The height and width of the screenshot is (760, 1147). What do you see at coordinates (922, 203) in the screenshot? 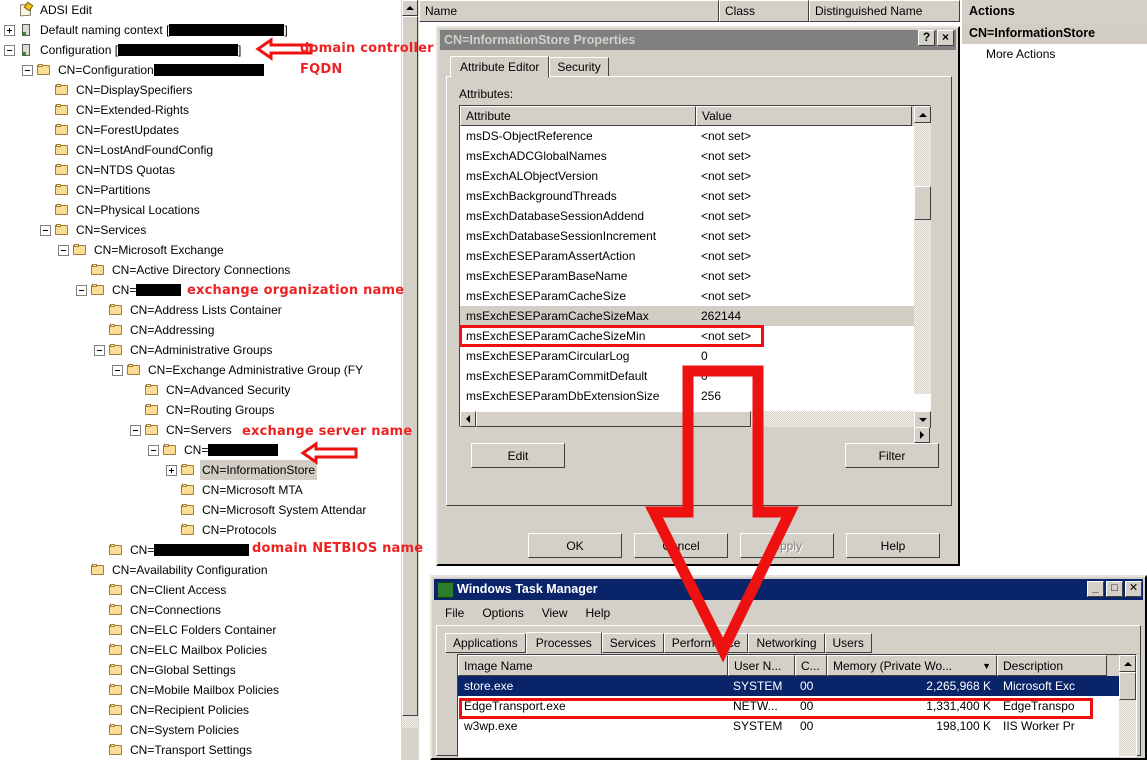
I see `attrs-scroll-thumb` at bounding box center [922, 203].